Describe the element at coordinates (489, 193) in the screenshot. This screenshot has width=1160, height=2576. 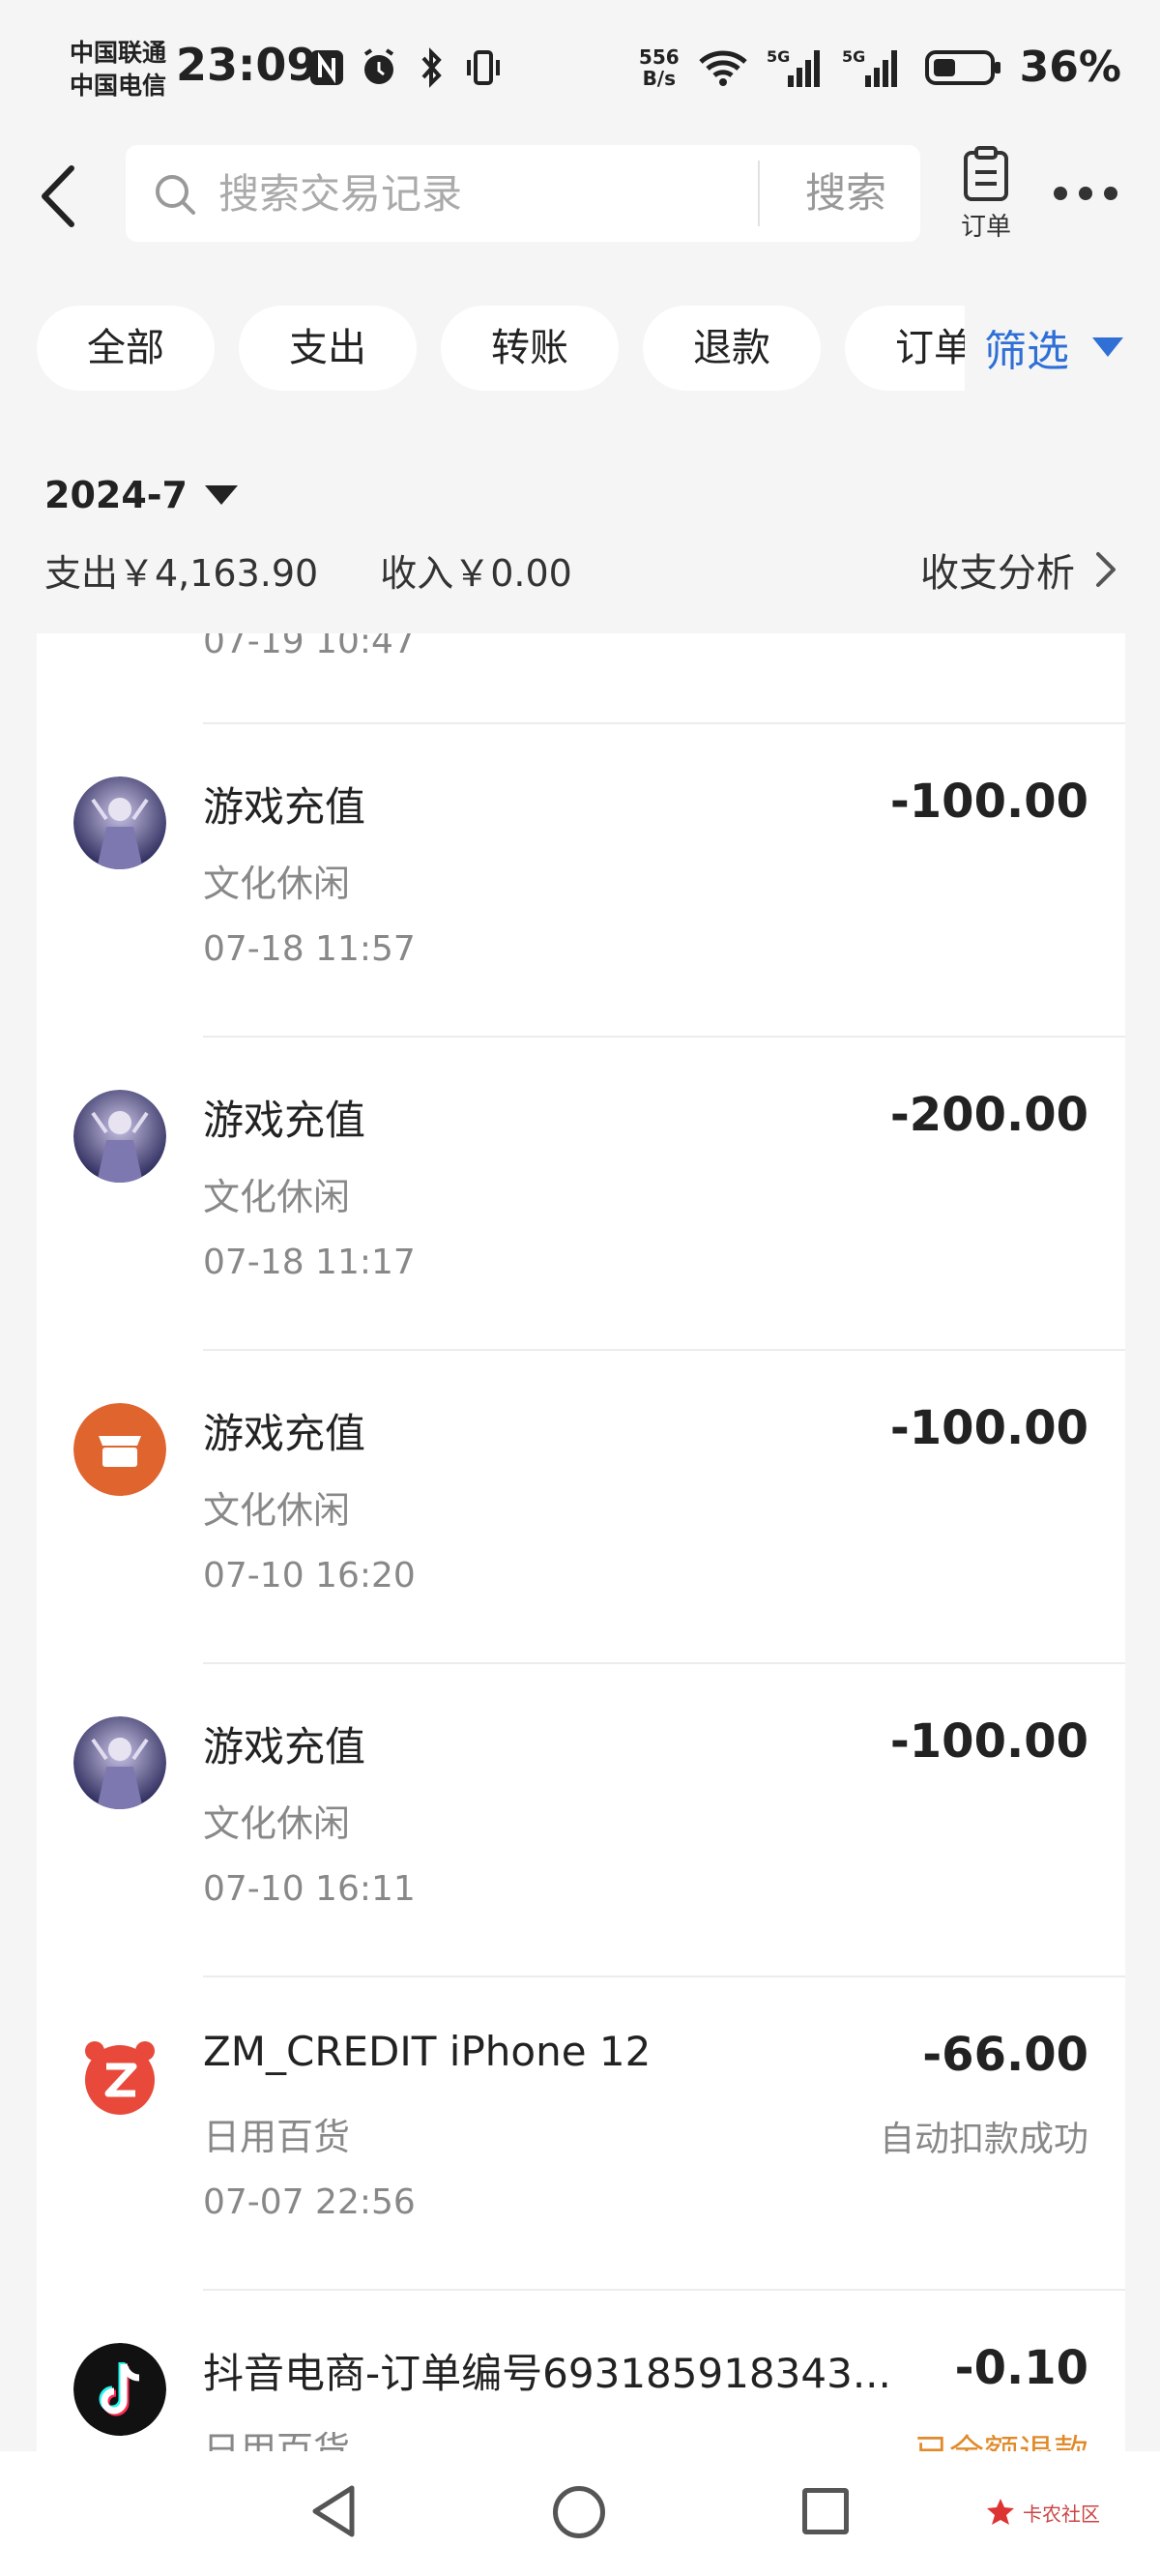
I see `search-input` at that location.